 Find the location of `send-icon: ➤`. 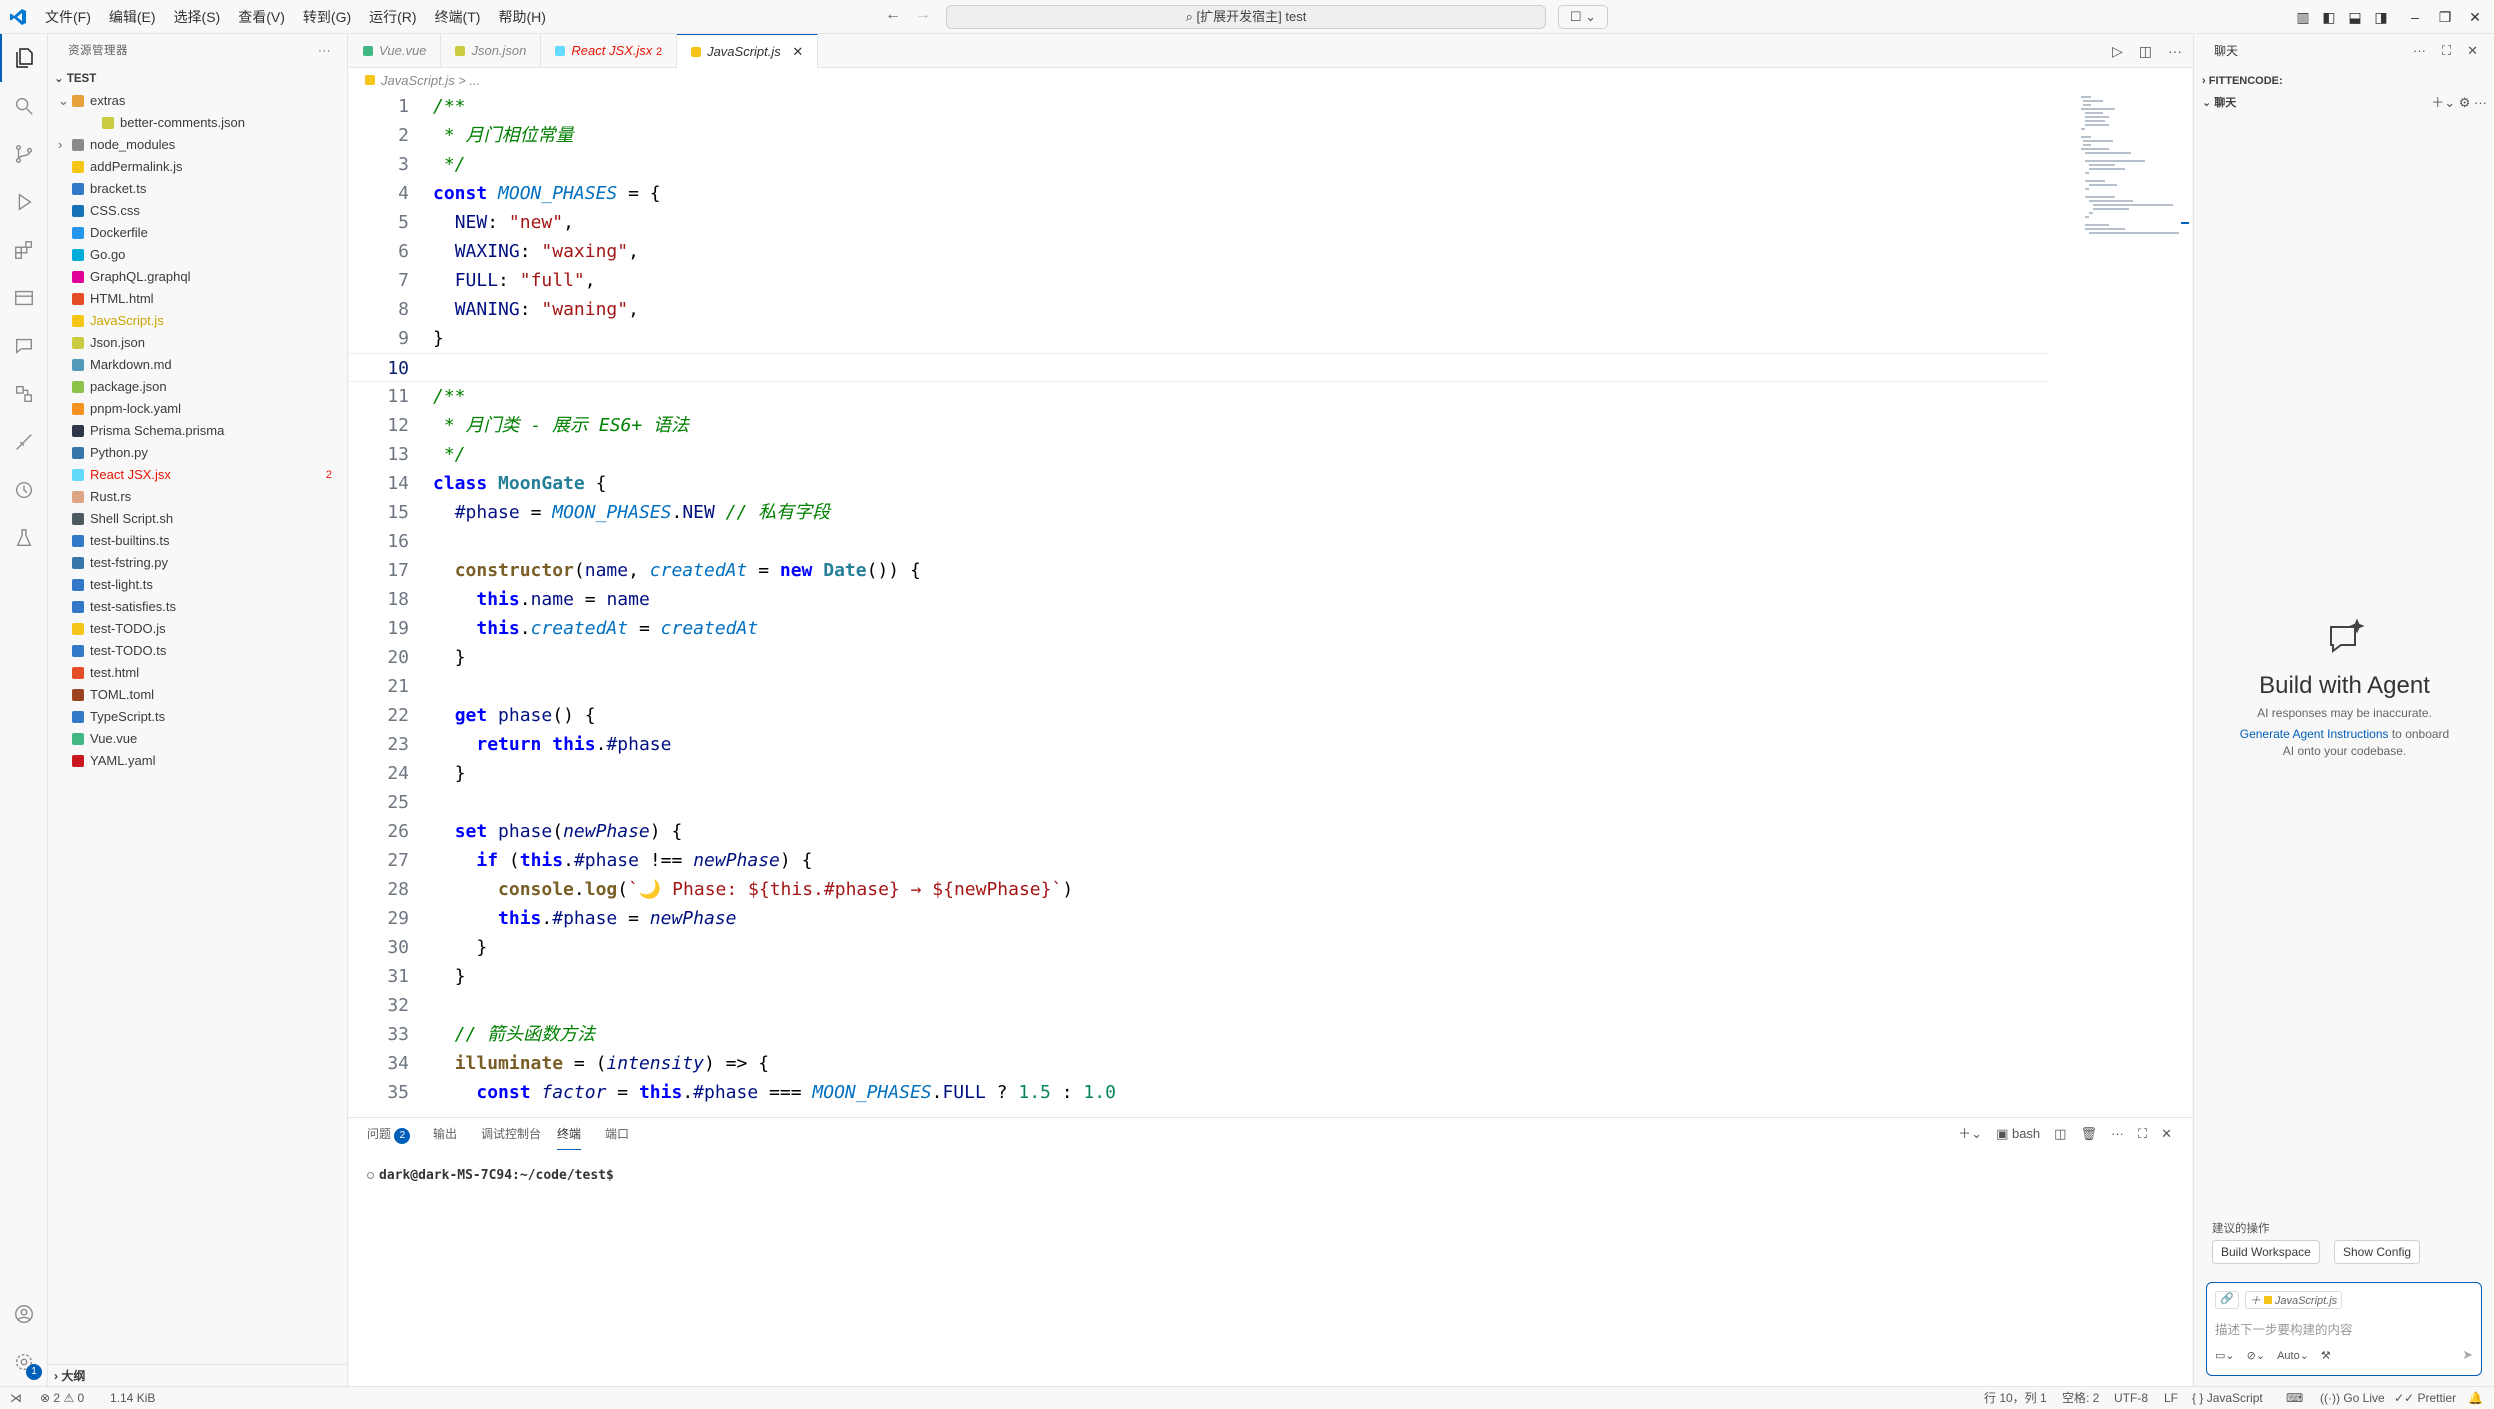

send-icon: ➤ is located at coordinates (2467, 1355).